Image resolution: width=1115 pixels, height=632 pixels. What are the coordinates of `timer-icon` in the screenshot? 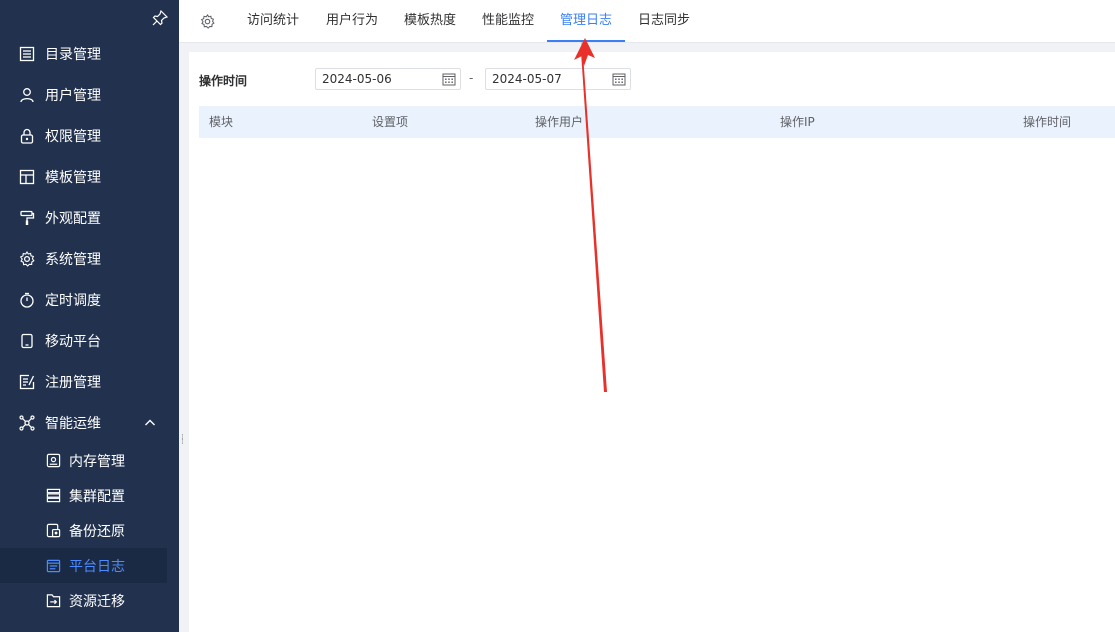 It's located at (27, 300).